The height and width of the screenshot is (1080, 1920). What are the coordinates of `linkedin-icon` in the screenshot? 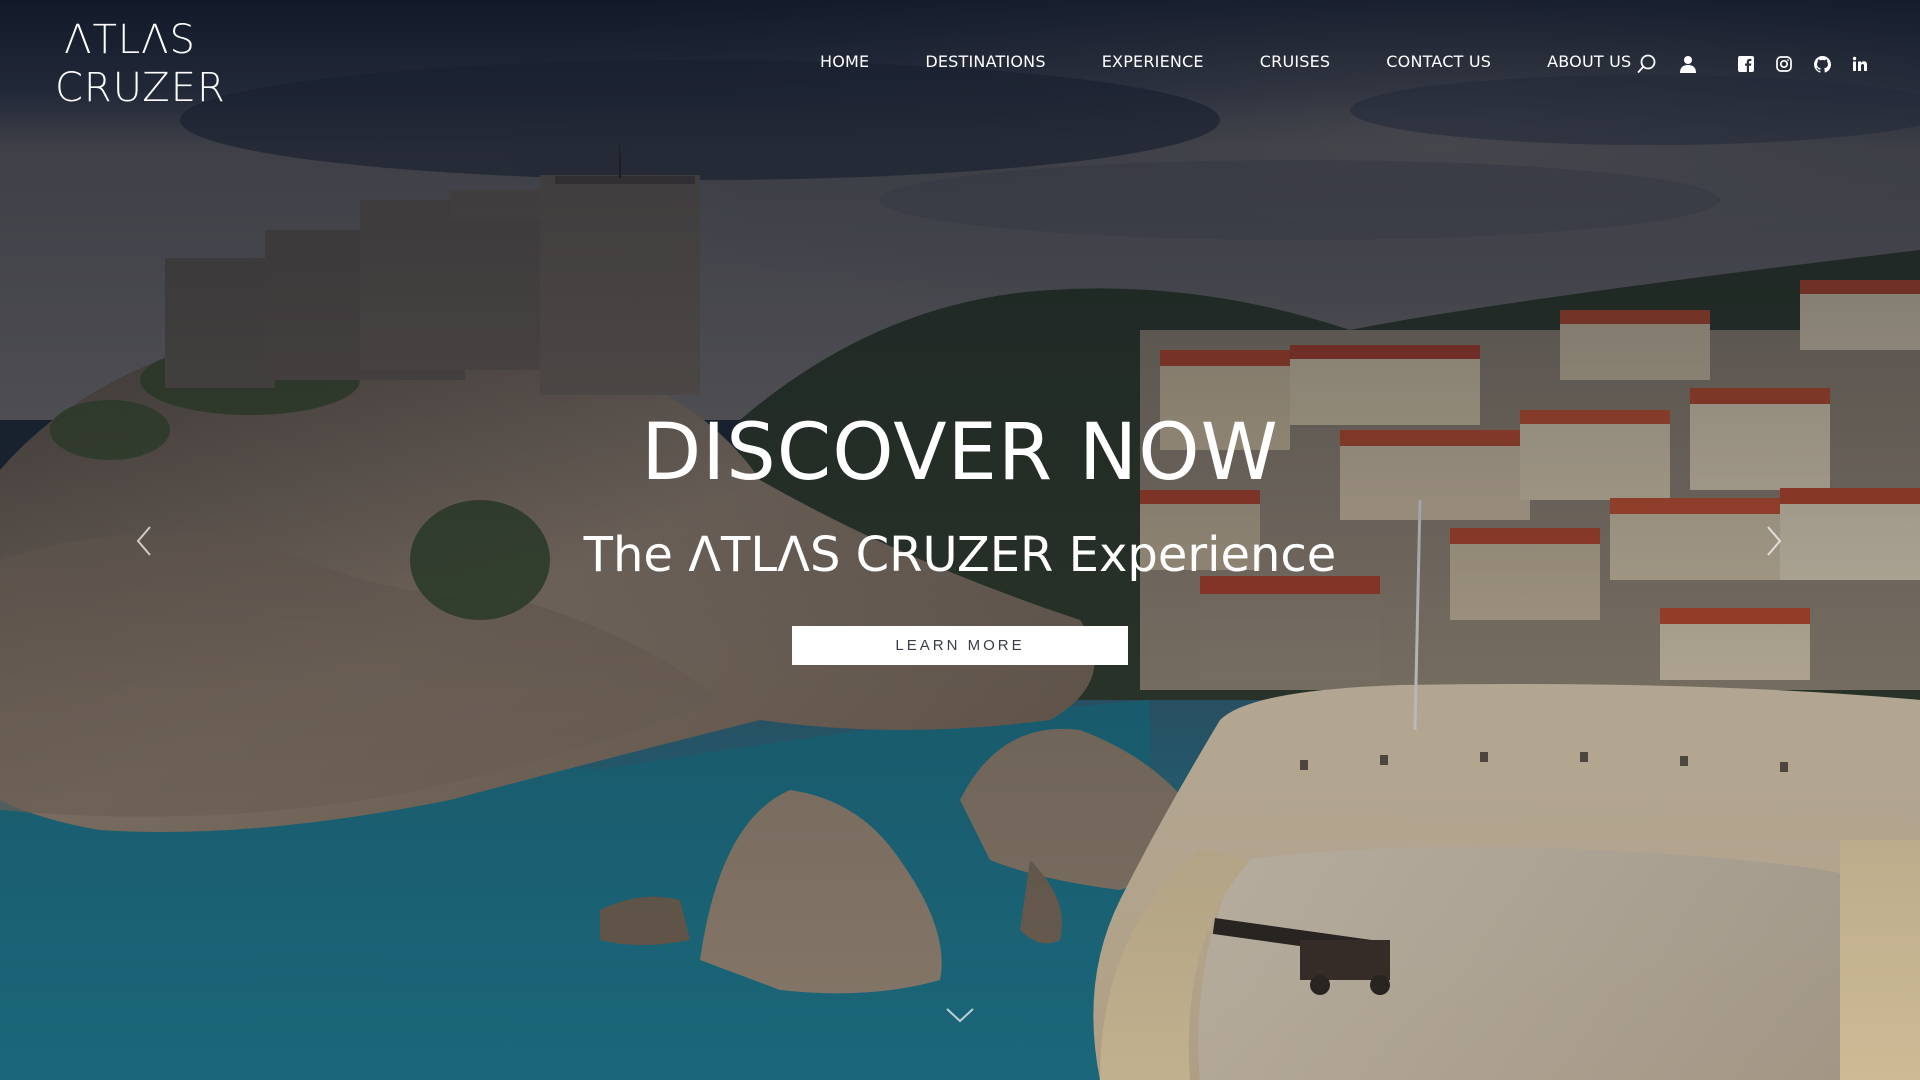 It's located at (1860, 64).